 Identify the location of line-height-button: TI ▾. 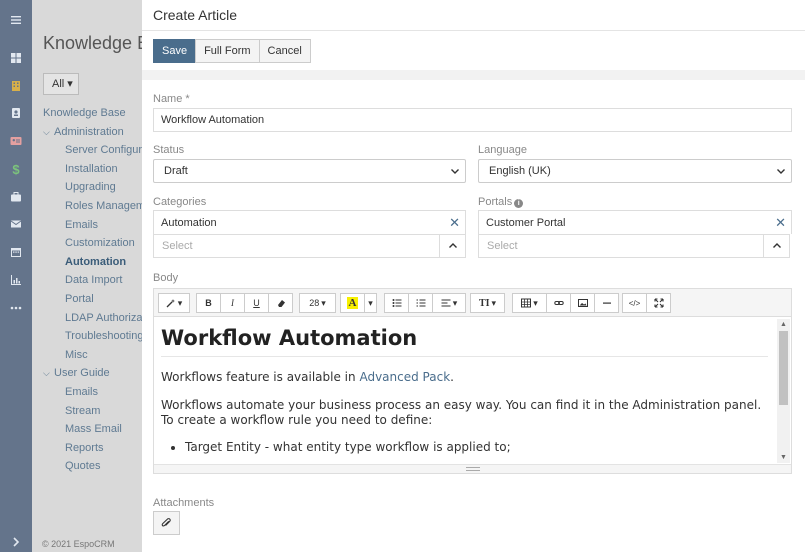
(487, 303).